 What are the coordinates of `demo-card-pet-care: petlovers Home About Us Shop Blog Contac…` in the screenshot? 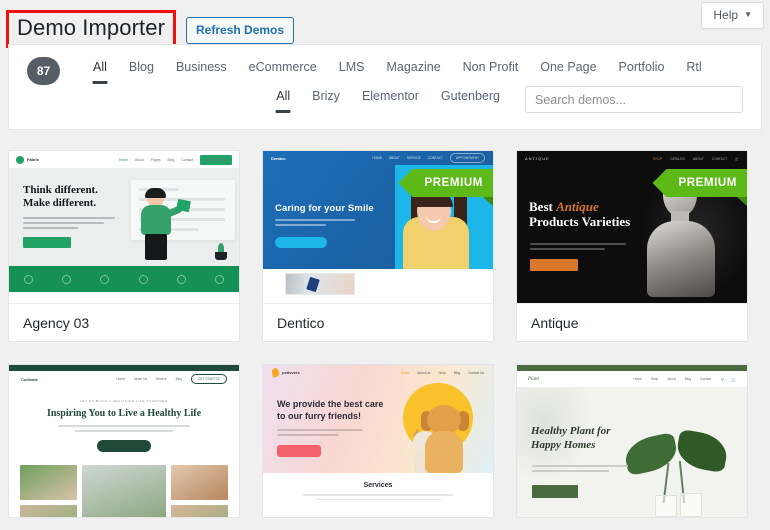 It's located at (378, 441).